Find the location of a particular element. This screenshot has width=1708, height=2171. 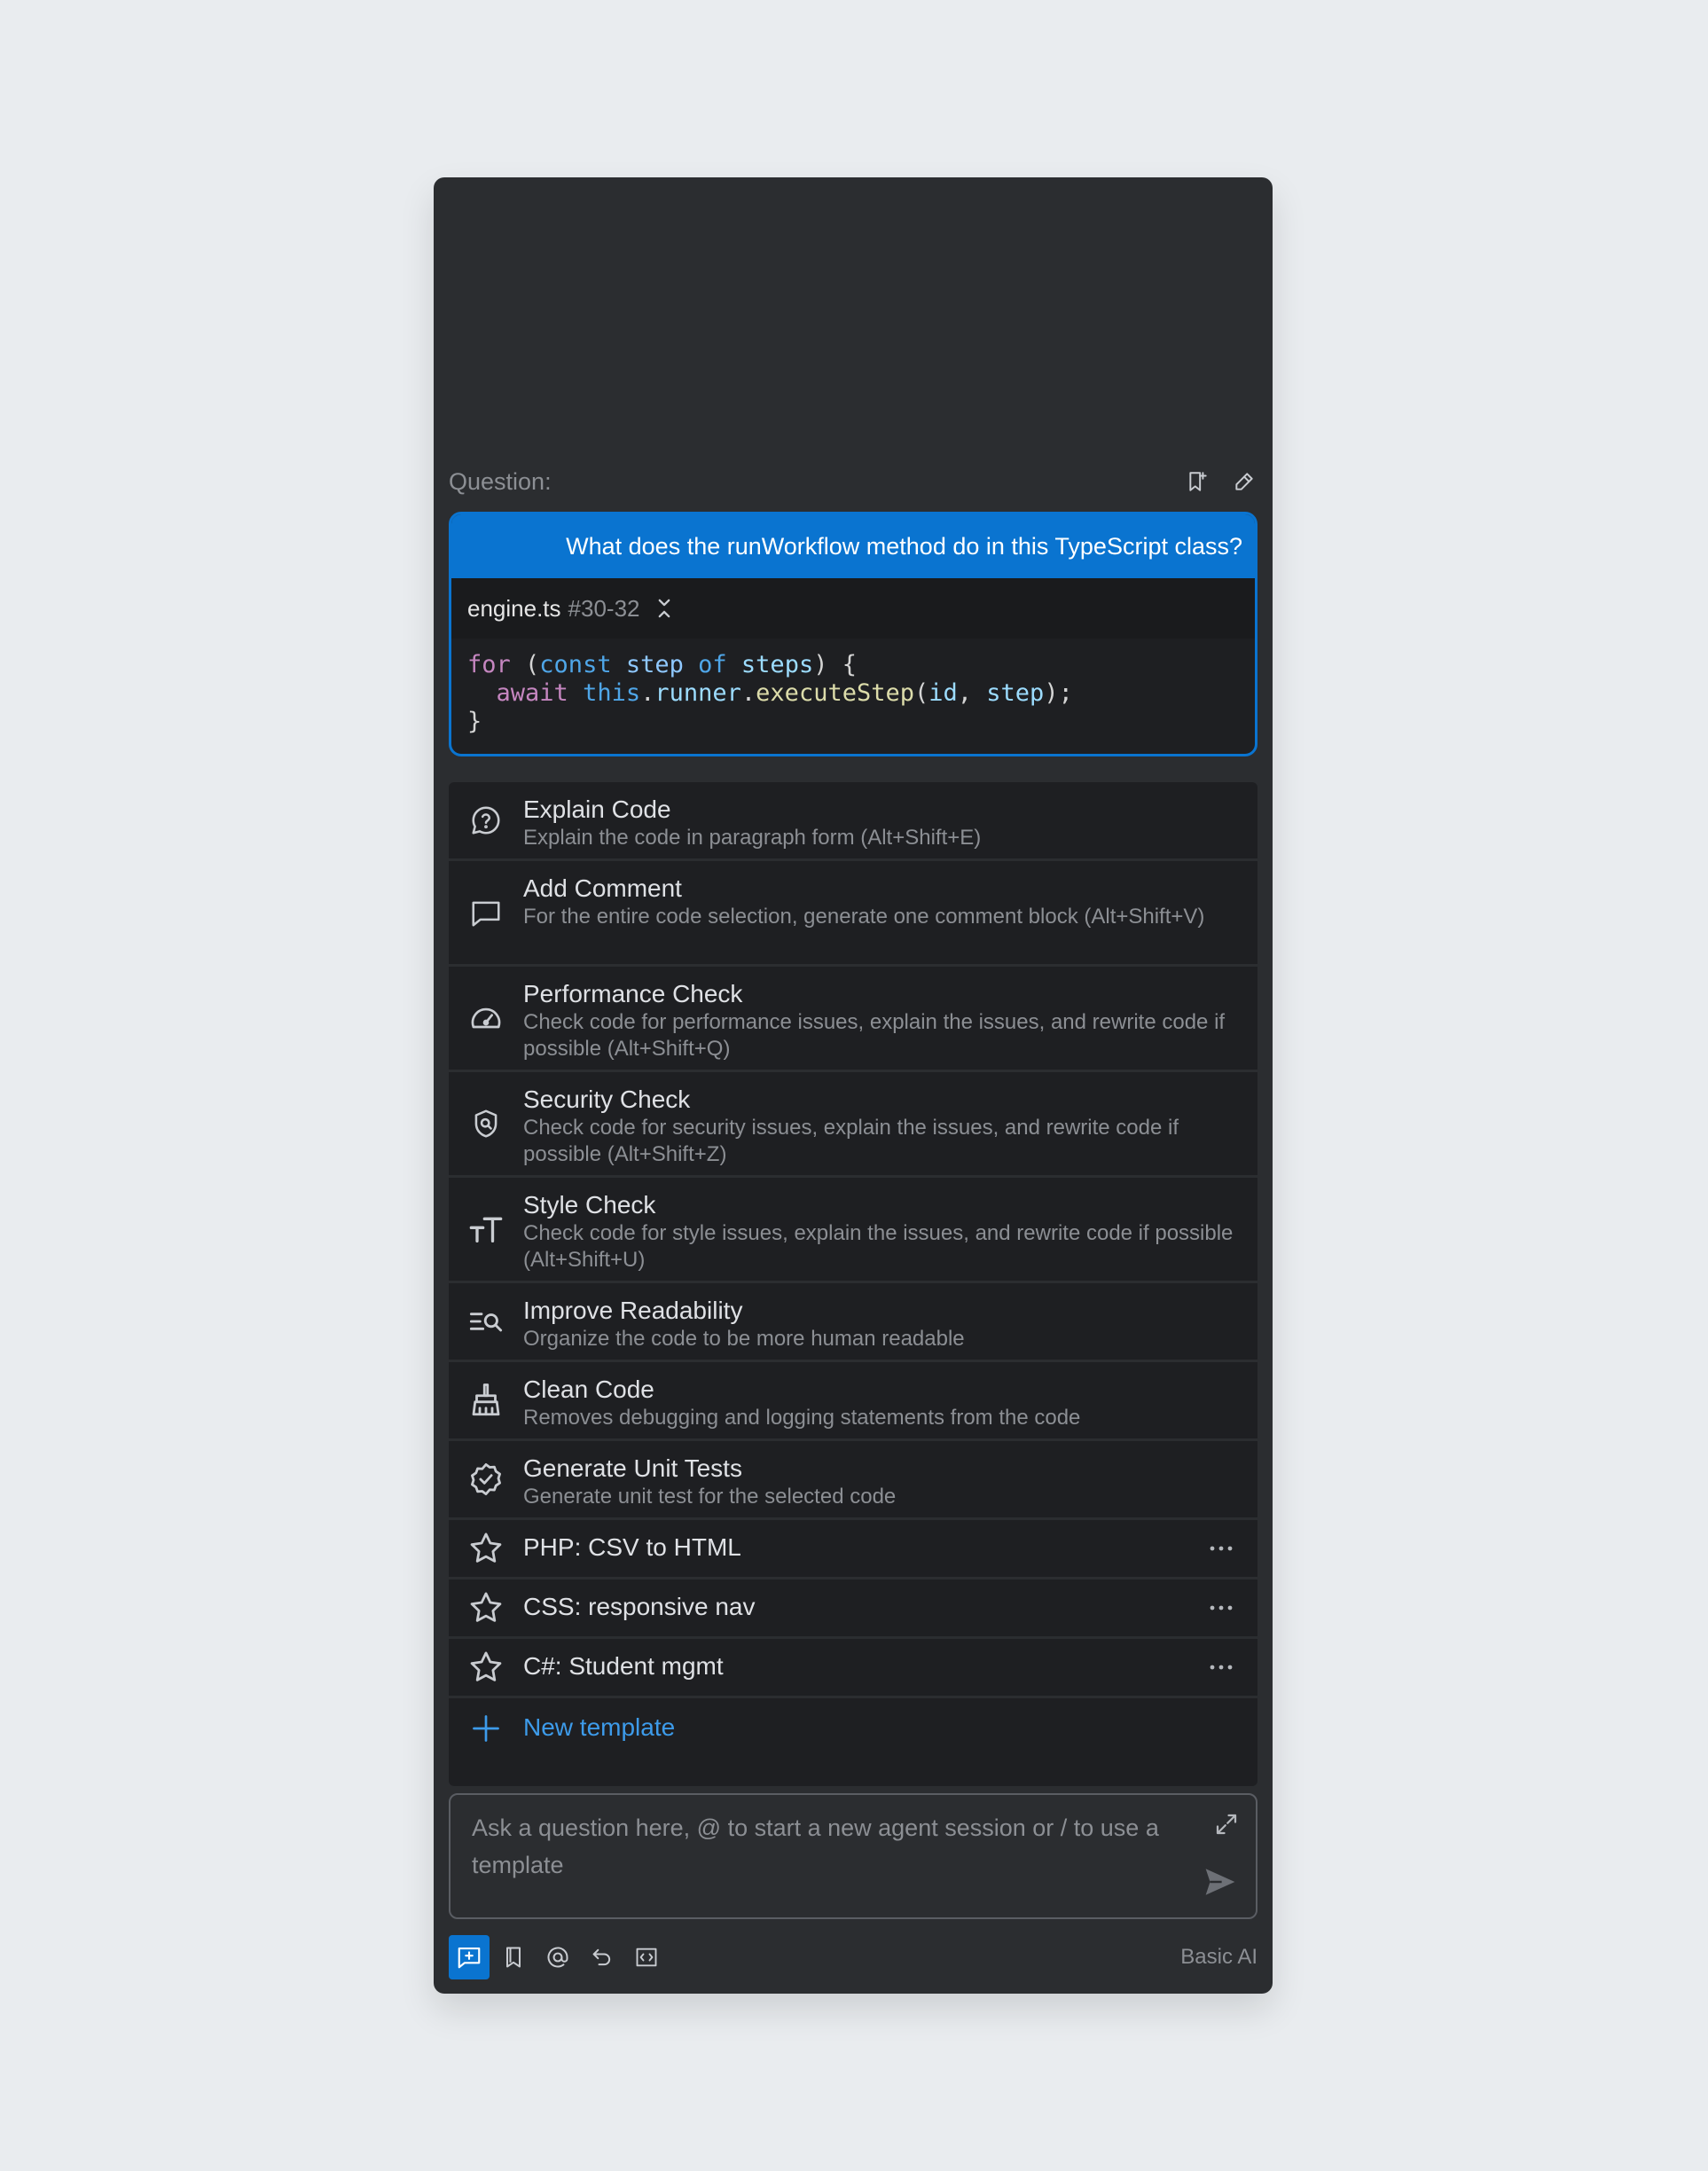

template-text: CSS: responsive nav is located at coordinates (883, 1607).